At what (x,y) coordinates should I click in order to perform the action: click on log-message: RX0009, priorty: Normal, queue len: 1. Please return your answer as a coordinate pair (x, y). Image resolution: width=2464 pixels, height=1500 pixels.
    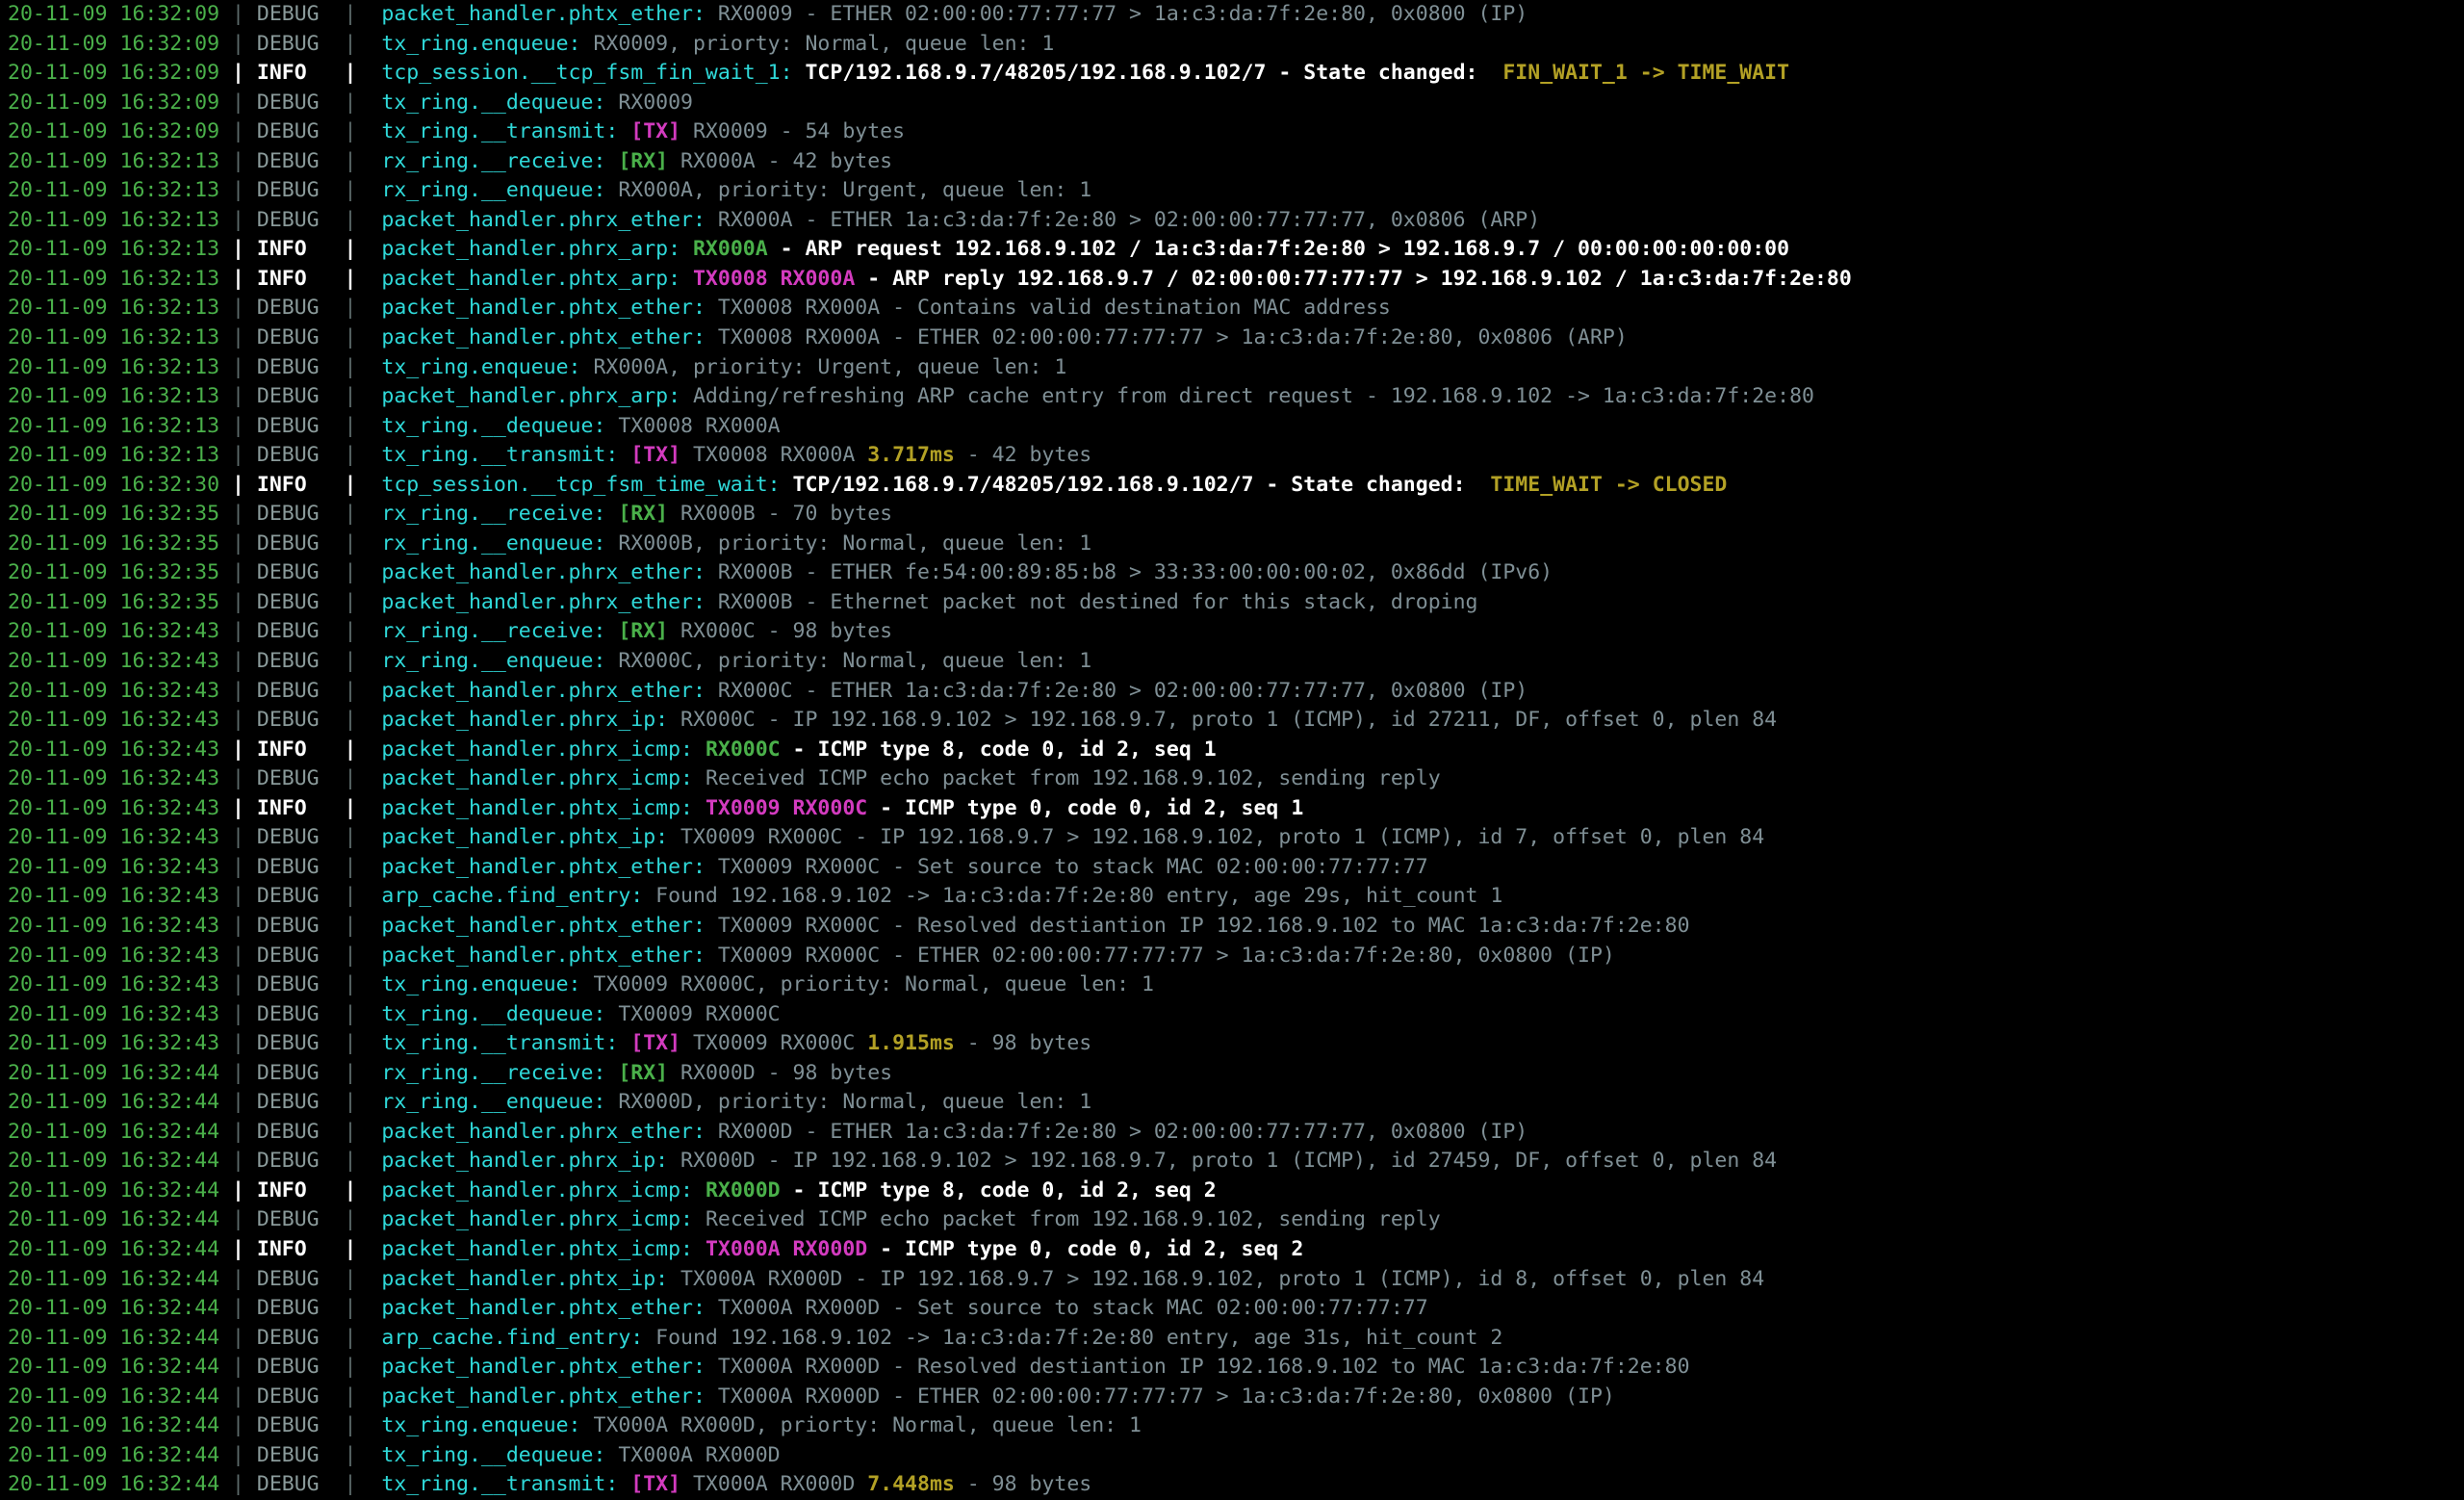
    Looking at the image, I should click on (824, 43).